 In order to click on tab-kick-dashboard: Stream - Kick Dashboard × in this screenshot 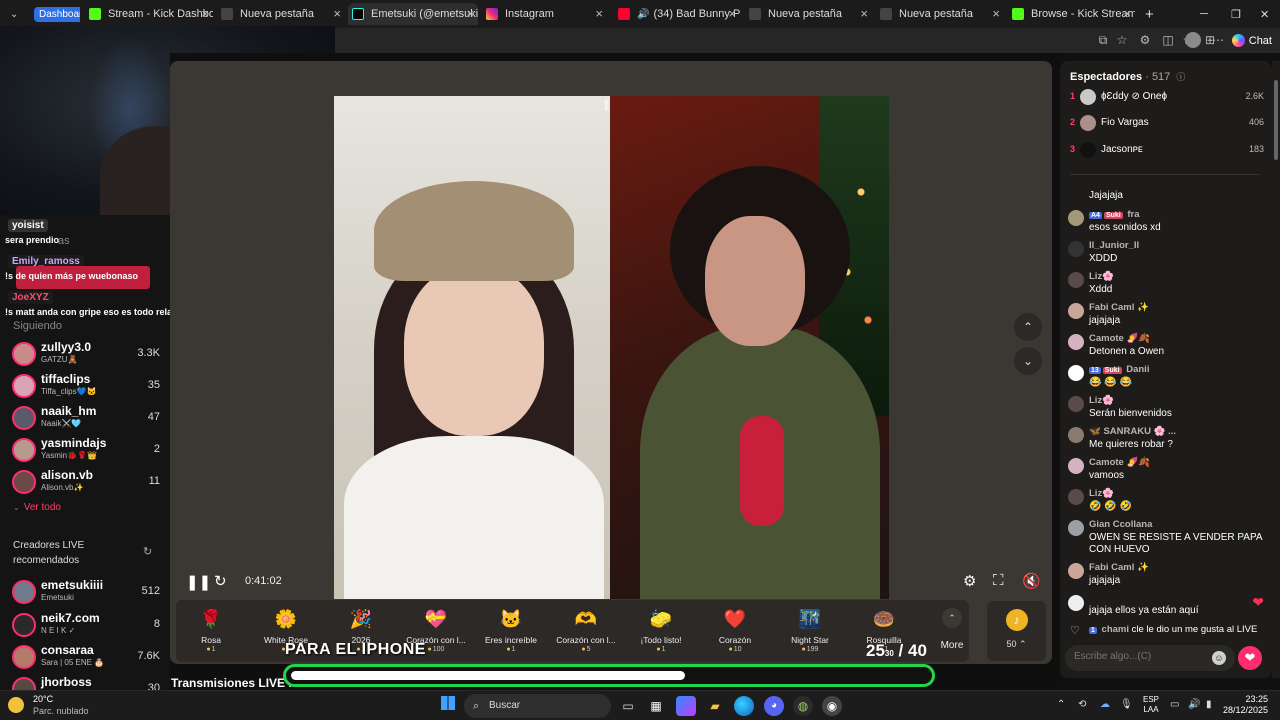, I will do `click(149, 14)`.